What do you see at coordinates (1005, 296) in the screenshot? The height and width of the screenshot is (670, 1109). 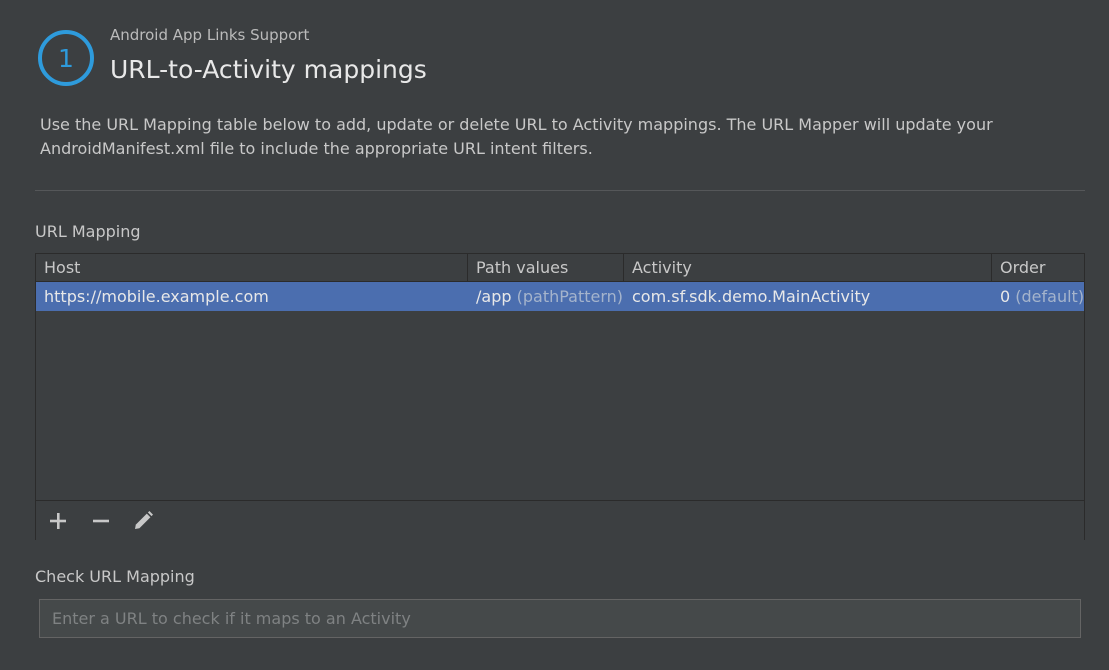 I see `order-value: 0` at bounding box center [1005, 296].